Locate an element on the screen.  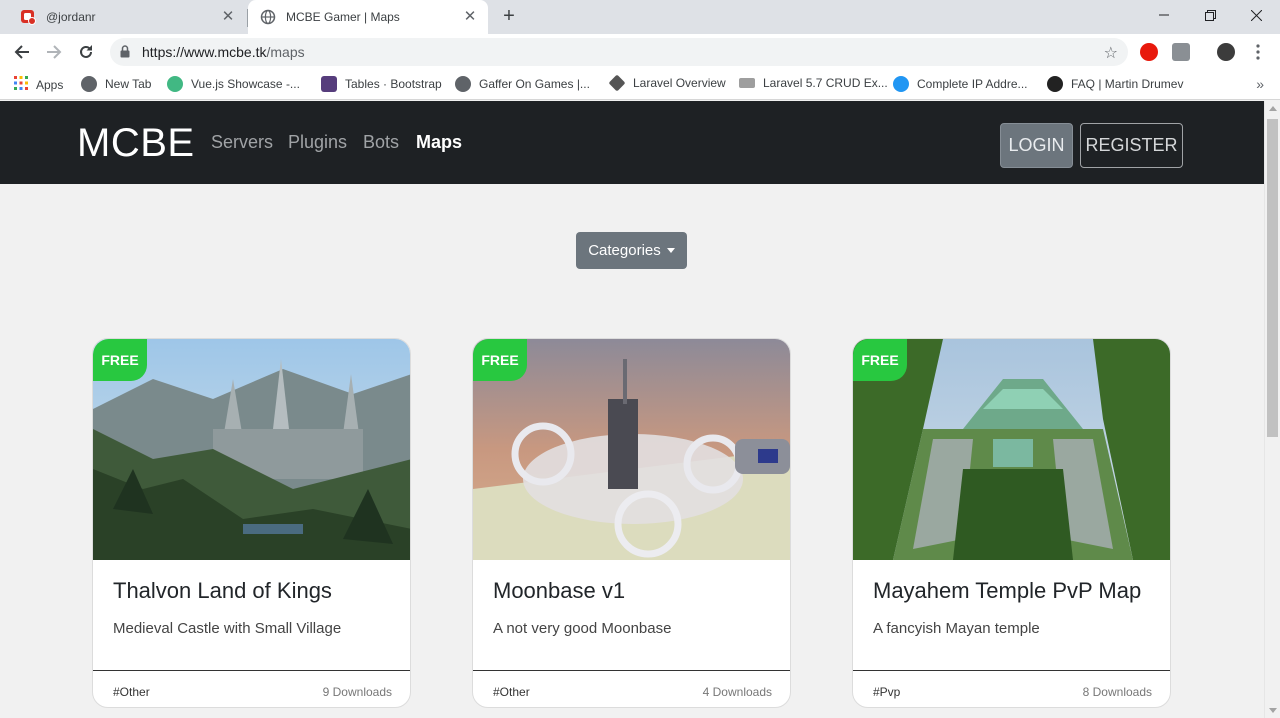
tab-mcbe-maps: MCBE Gamer | Maps ✕ is located at coordinates (368, 17).